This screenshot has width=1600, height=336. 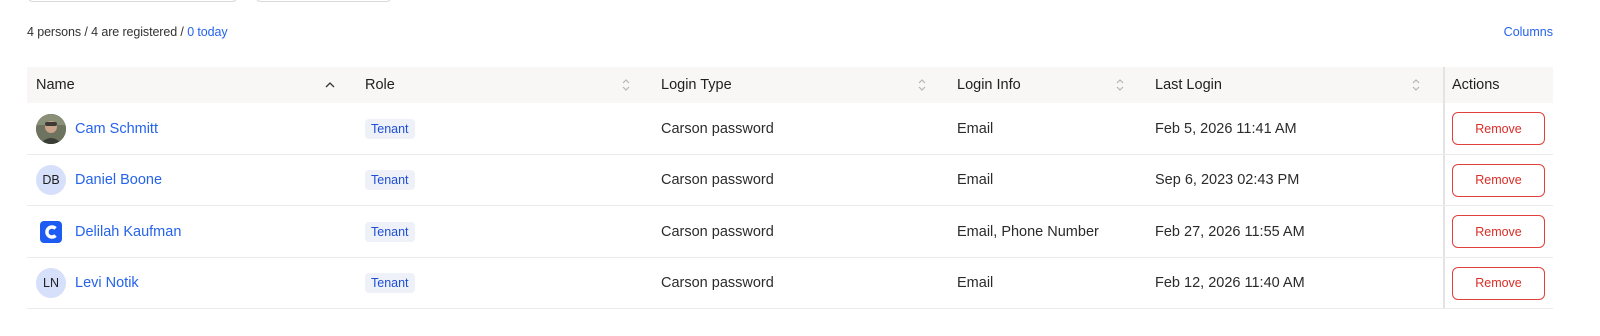 What do you see at coordinates (323, 1) in the screenshot?
I see `filter-dropdown` at bounding box center [323, 1].